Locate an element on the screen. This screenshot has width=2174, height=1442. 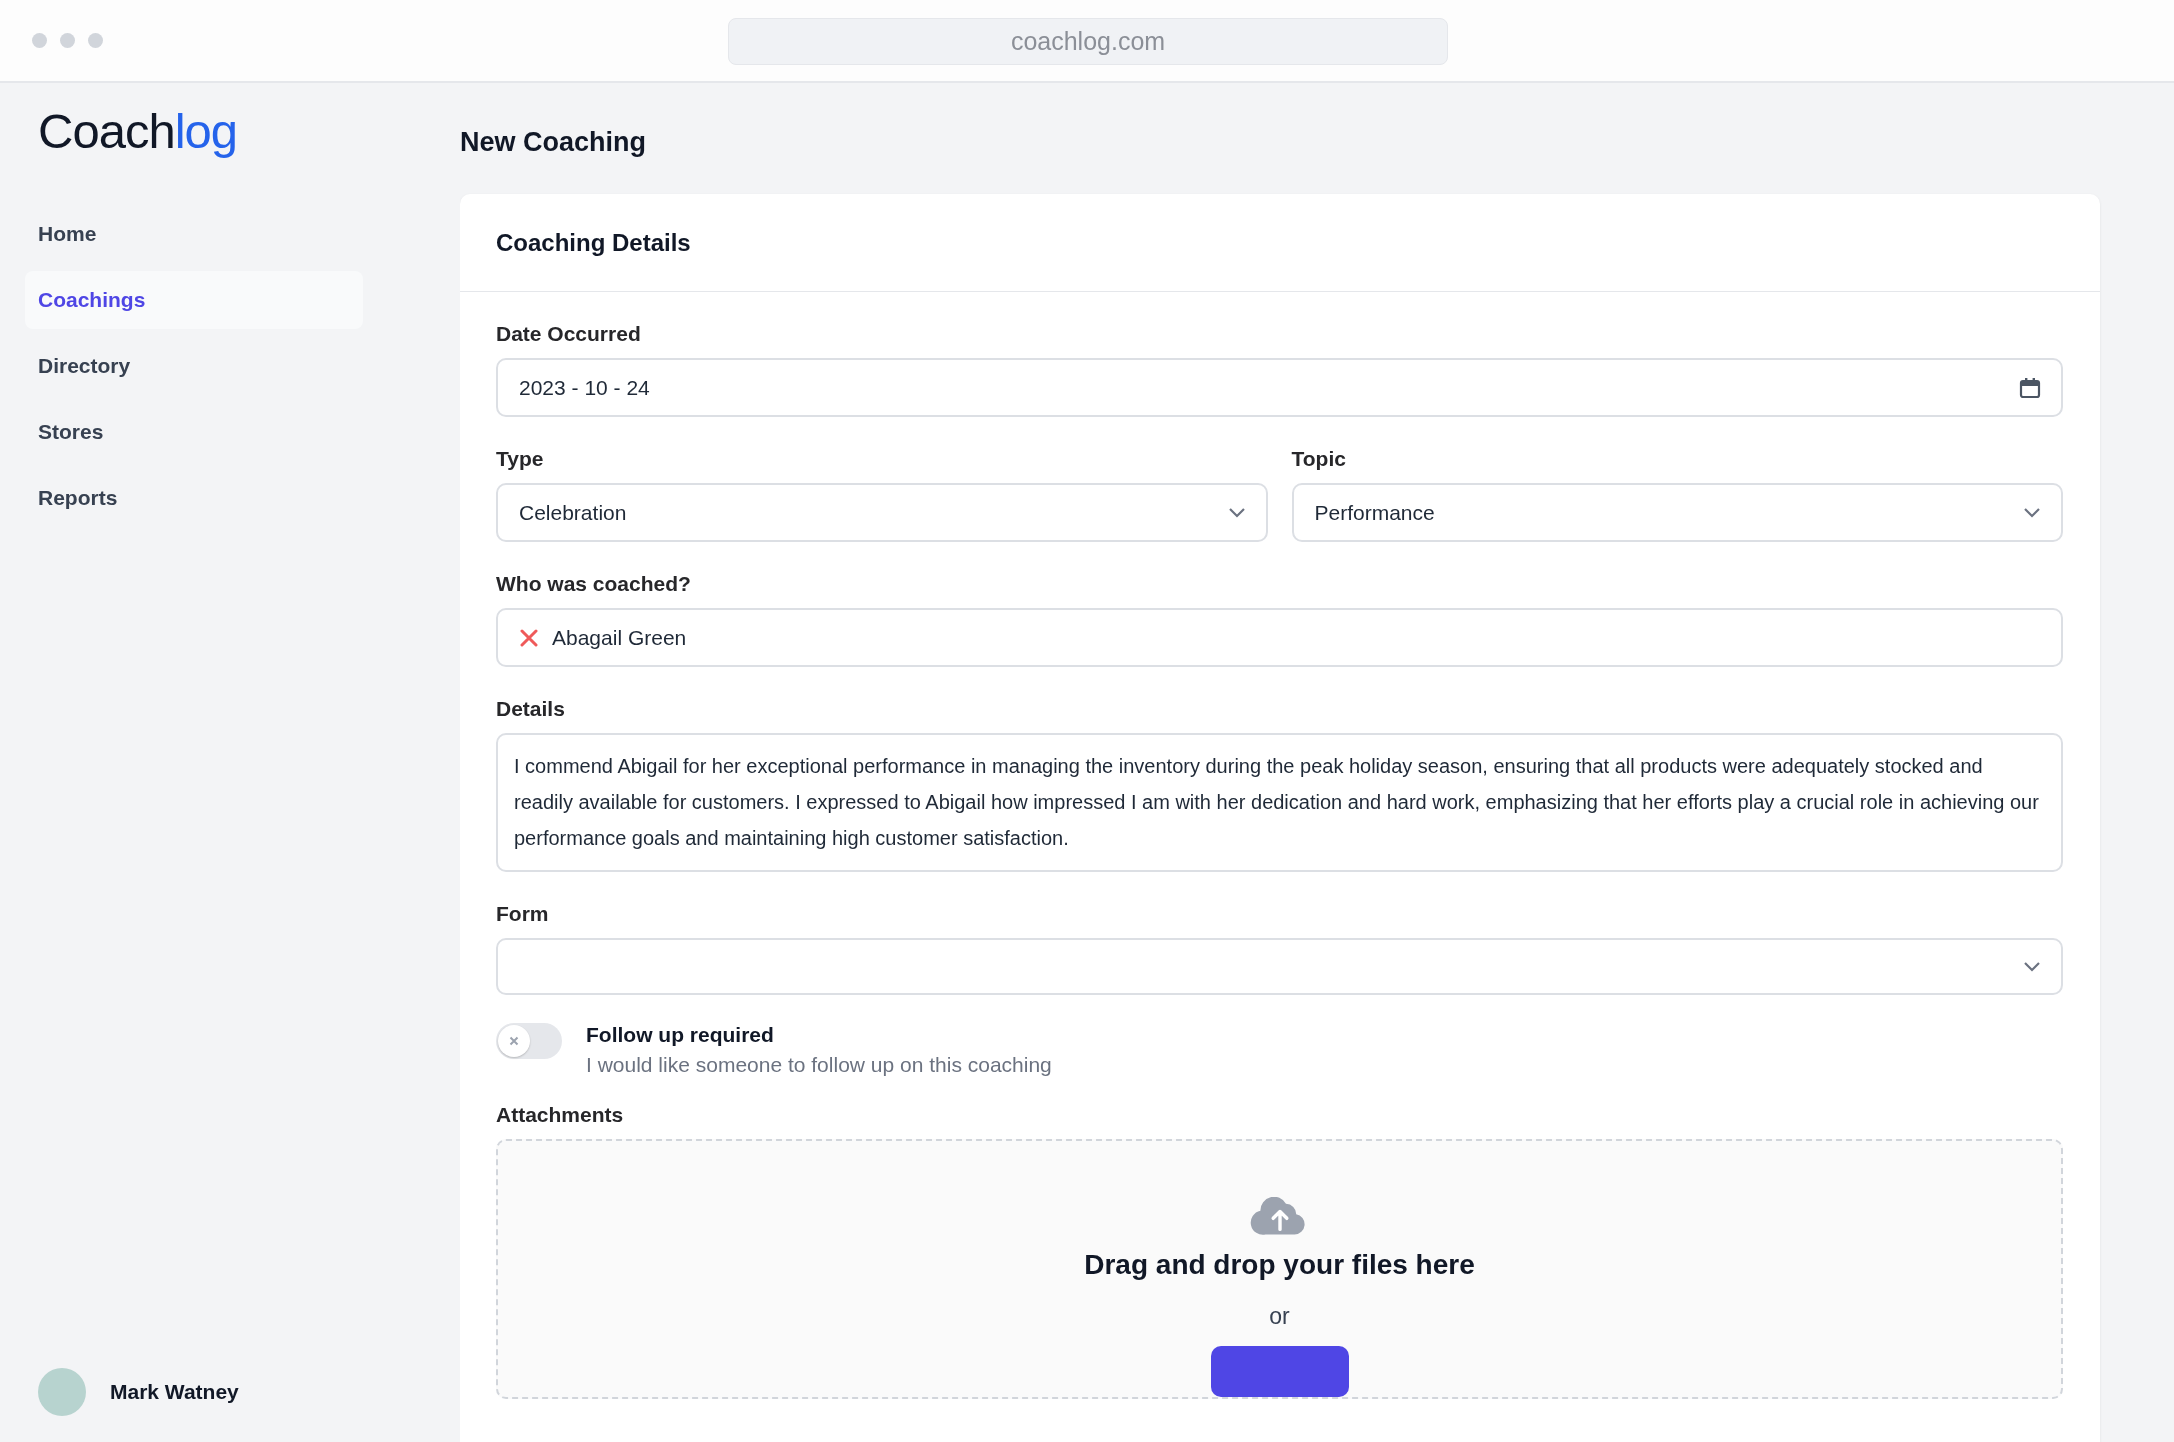
toggle-description: I would like someone to follow up on this coaching is located at coordinates (819, 1065).